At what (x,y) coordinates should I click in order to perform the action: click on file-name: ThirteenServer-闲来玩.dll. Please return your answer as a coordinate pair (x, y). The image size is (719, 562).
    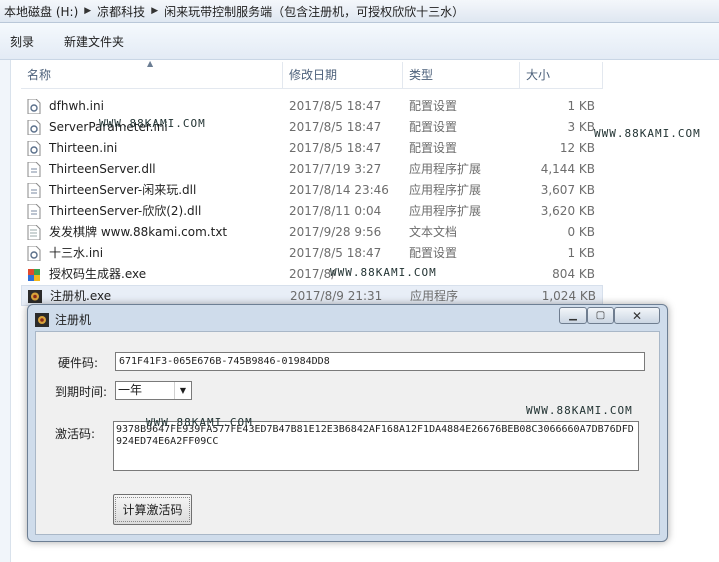
    Looking at the image, I should click on (123, 190).